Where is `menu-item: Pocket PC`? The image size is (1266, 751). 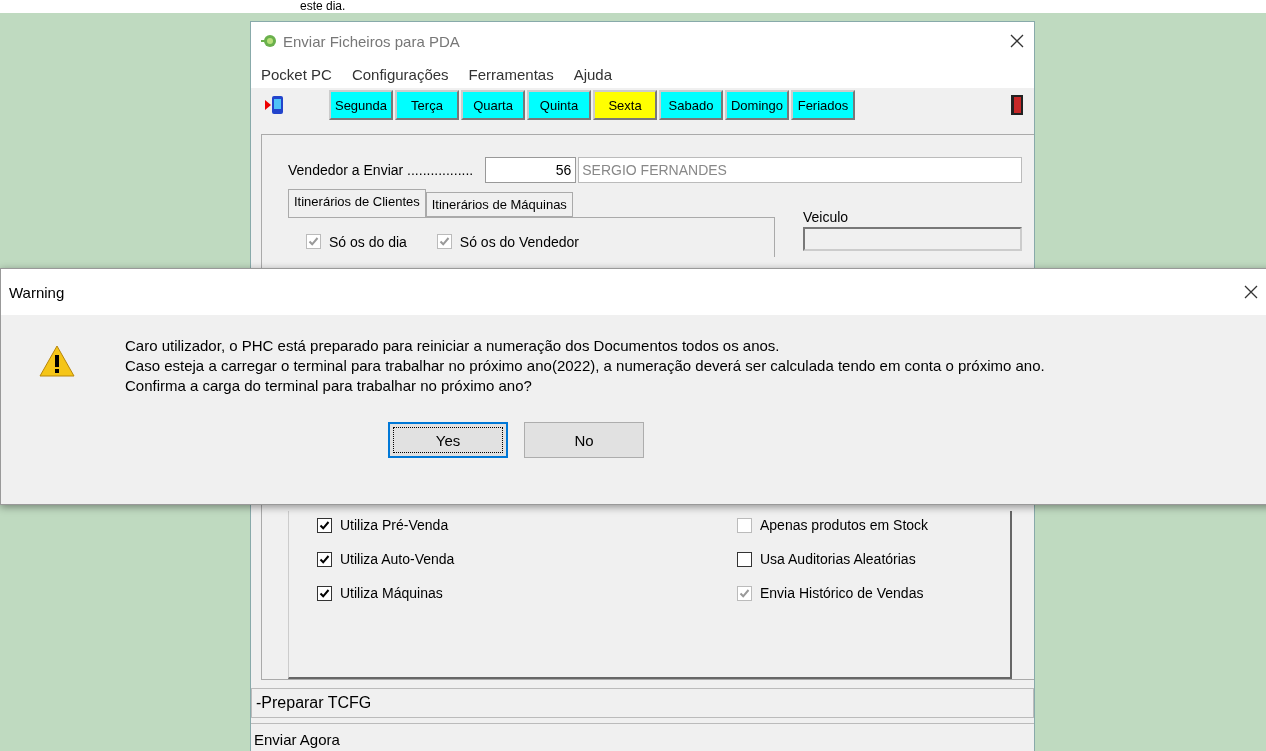
menu-item: Pocket PC is located at coordinates (296, 74).